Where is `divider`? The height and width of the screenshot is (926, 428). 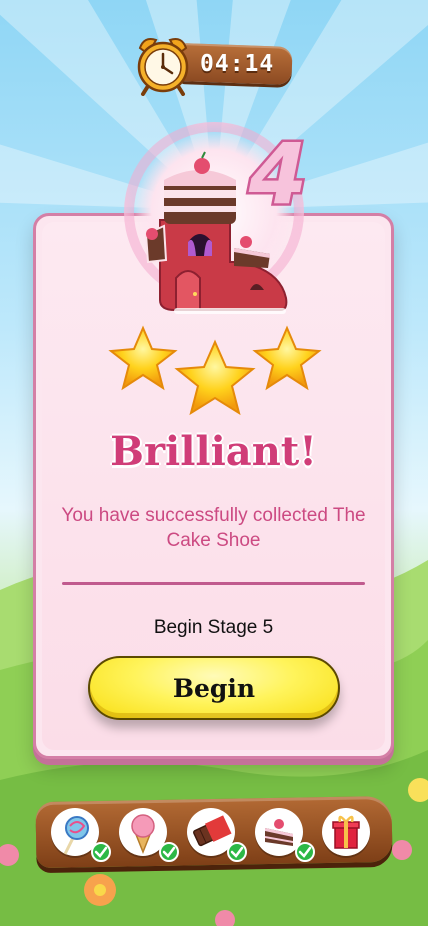
divider is located at coordinates (213, 583).